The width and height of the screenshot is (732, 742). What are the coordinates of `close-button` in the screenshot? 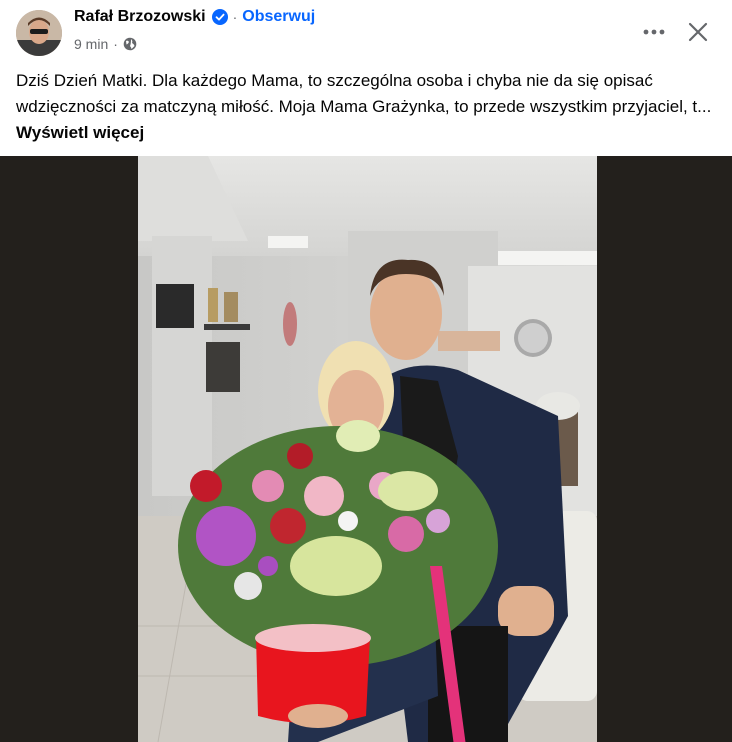 It's located at (698, 32).